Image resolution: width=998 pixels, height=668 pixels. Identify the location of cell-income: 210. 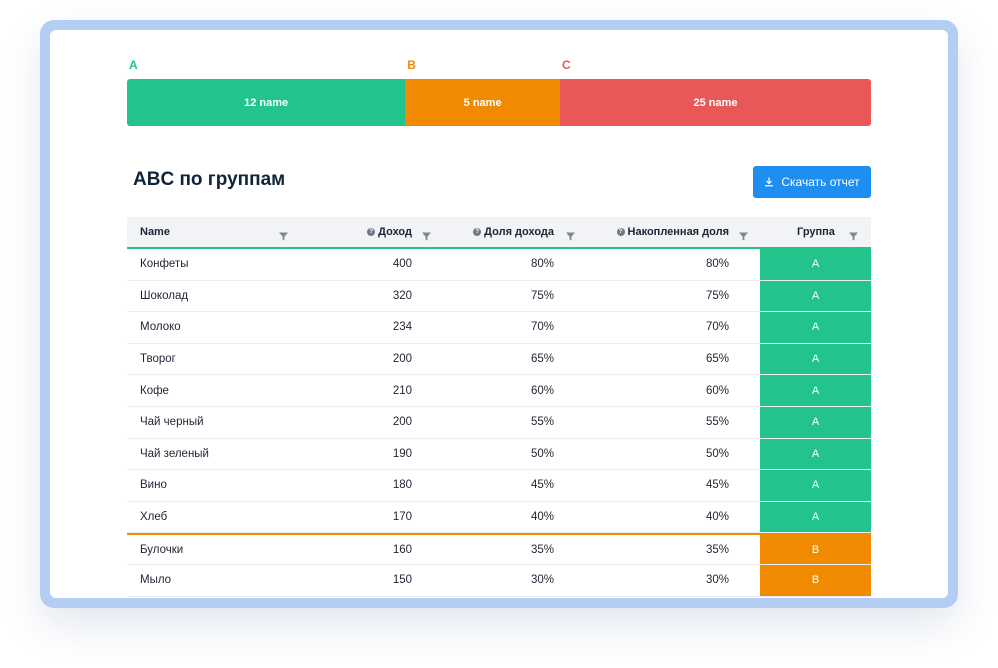
(402, 390).